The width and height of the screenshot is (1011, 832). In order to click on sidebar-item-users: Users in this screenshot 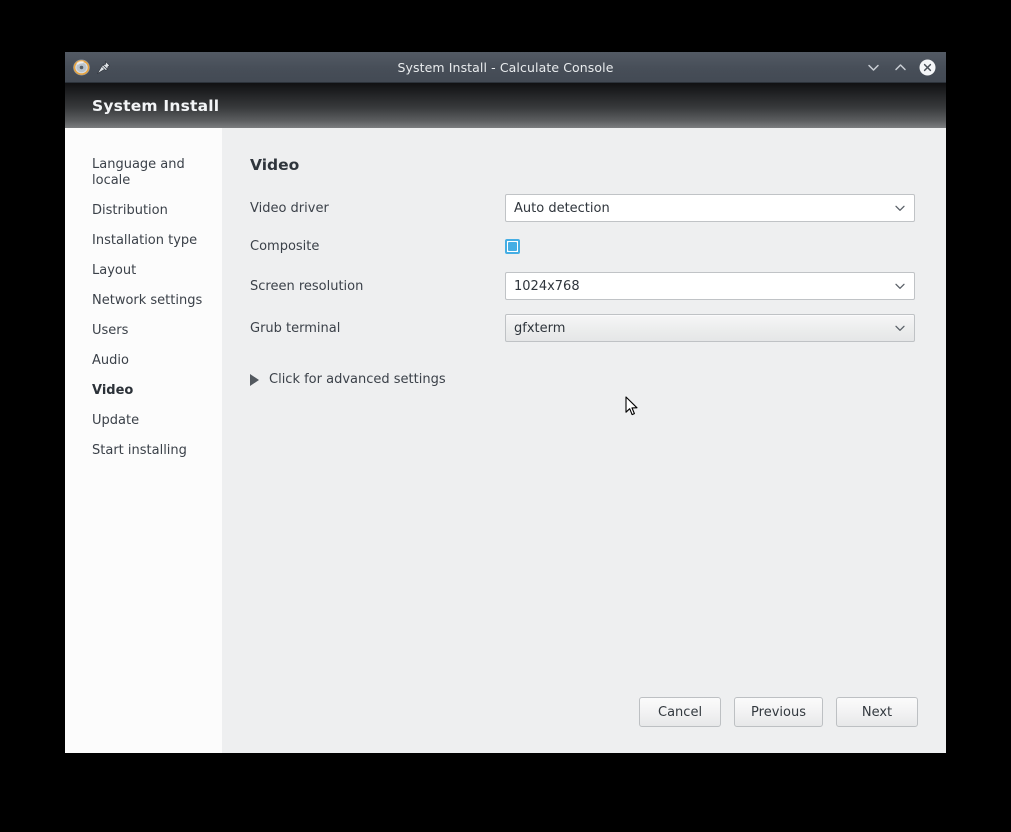, I will do `click(143, 331)`.